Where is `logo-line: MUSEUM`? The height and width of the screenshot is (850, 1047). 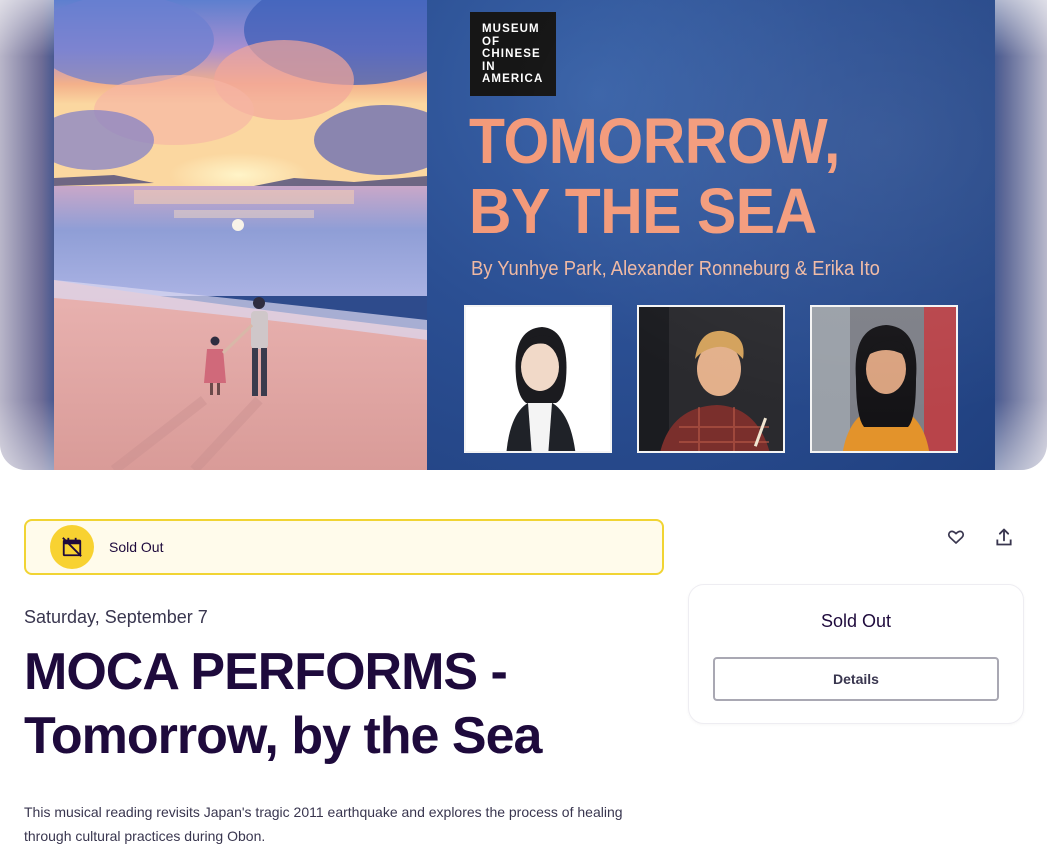
logo-line: MUSEUM is located at coordinates (511, 29).